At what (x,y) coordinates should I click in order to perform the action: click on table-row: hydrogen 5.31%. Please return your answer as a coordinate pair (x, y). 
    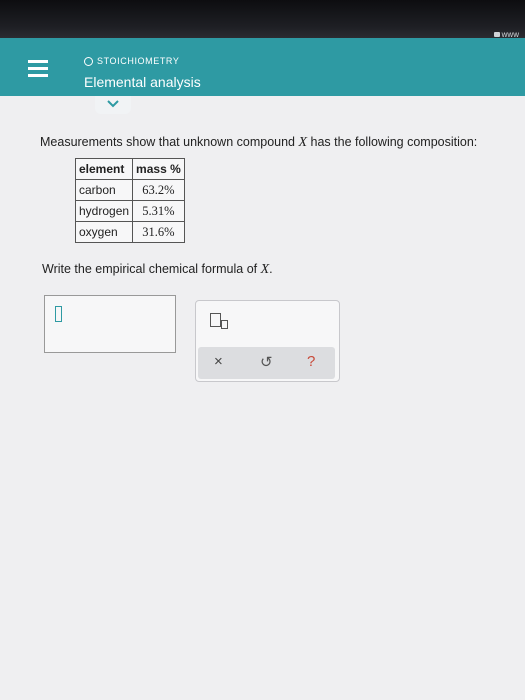
    Looking at the image, I should click on (129, 211).